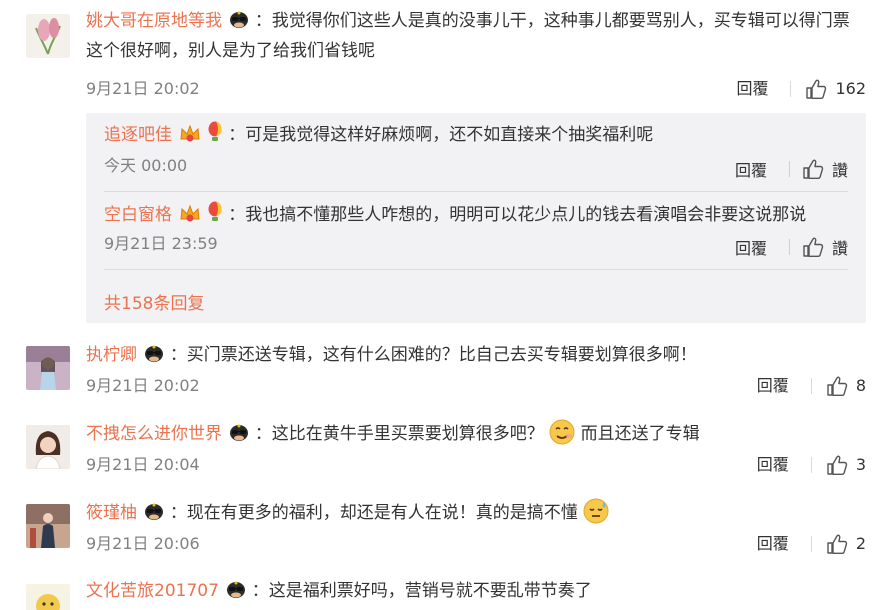 Image resolution: width=884 pixels, height=610 pixels. Describe the element at coordinates (562, 432) in the screenshot. I see `smirk-emoji-icon` at that location.